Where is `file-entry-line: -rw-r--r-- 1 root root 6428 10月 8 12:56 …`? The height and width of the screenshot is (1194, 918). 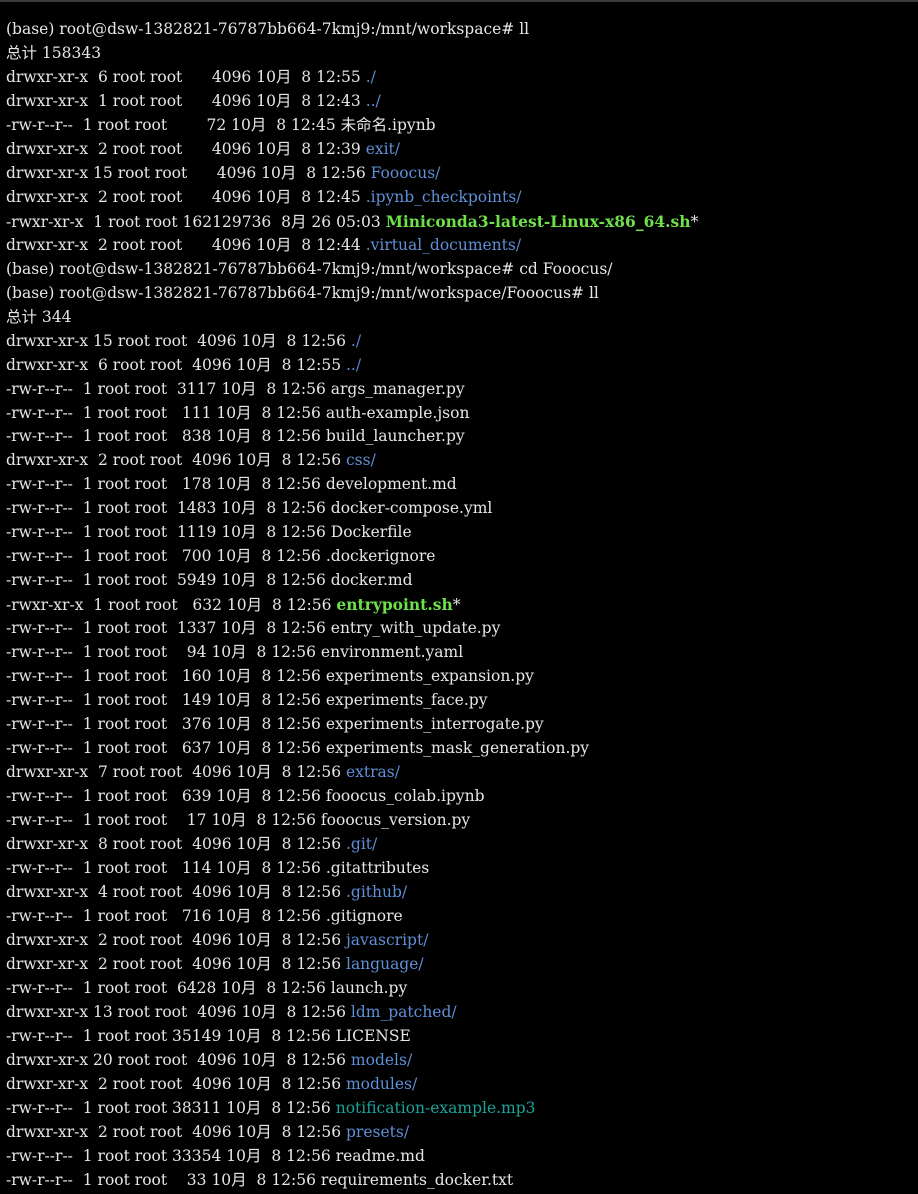
file-entry-line: -rw-r--r-- 1 root root 6428 10月 8 12:56 … is located at coordinates (462, 989).